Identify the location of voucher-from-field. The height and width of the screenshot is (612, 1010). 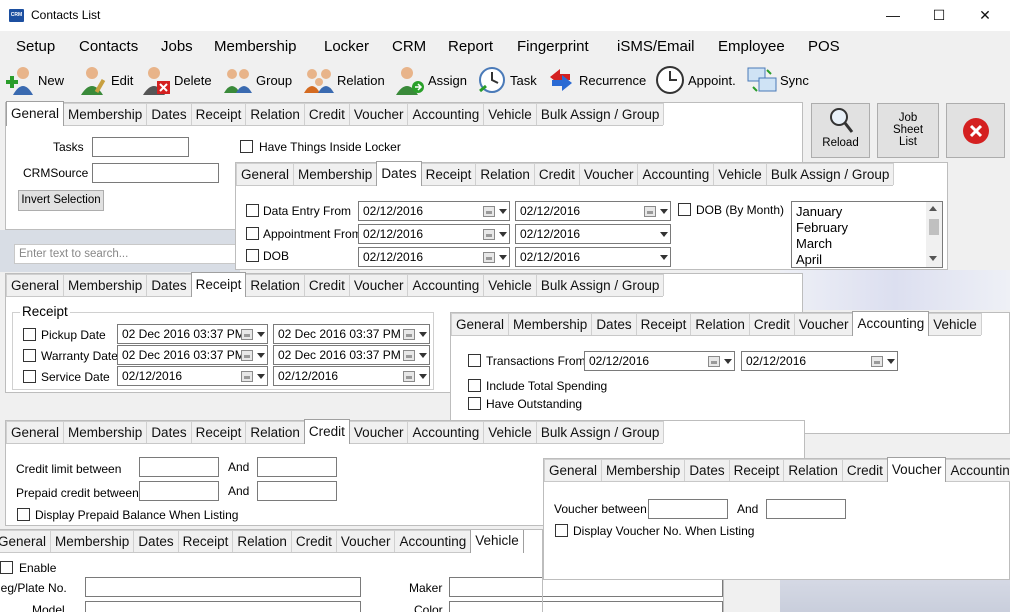
(688, 509).